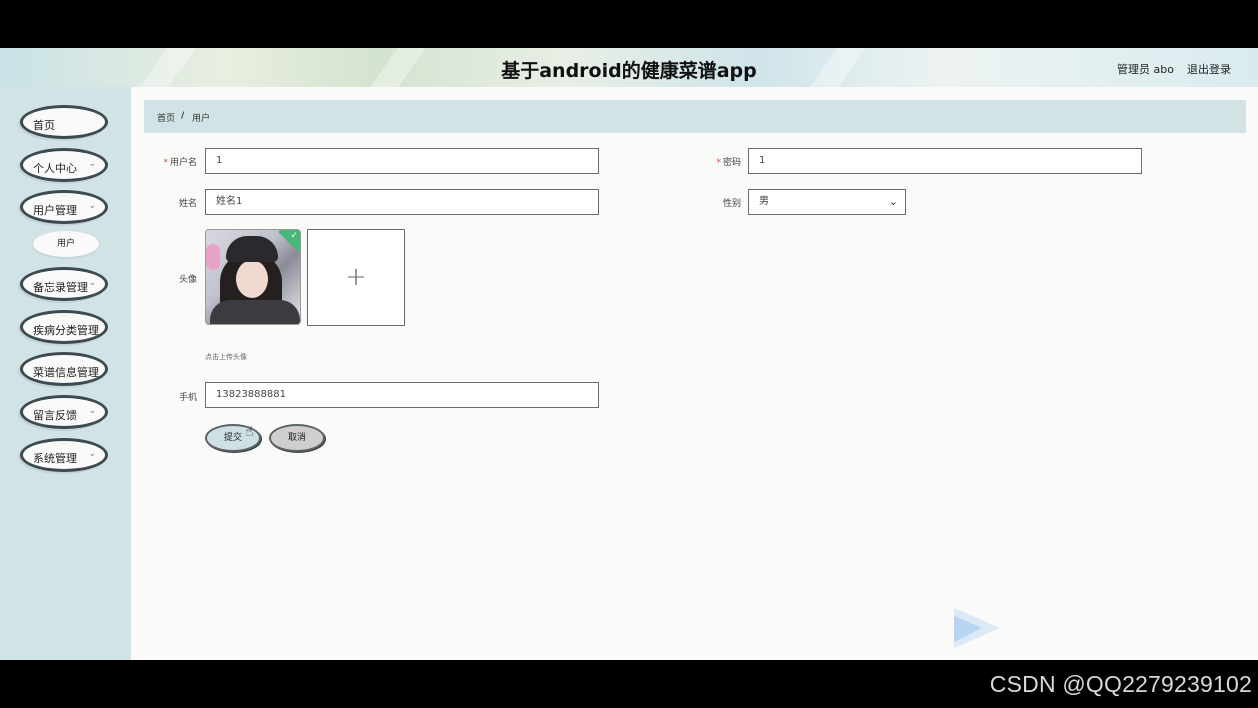  I want to click on gender-label: 性别, so click(731, 204).